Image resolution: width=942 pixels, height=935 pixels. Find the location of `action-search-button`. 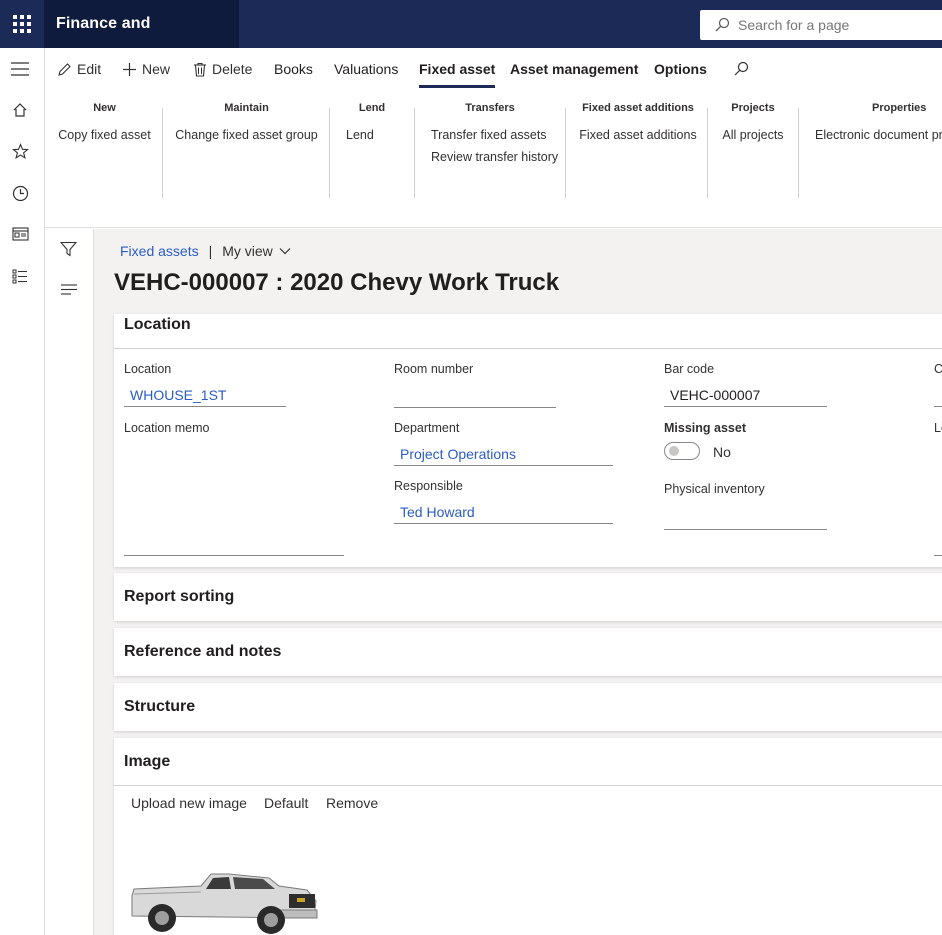

action-search-button is located at coordinates (741, 69).